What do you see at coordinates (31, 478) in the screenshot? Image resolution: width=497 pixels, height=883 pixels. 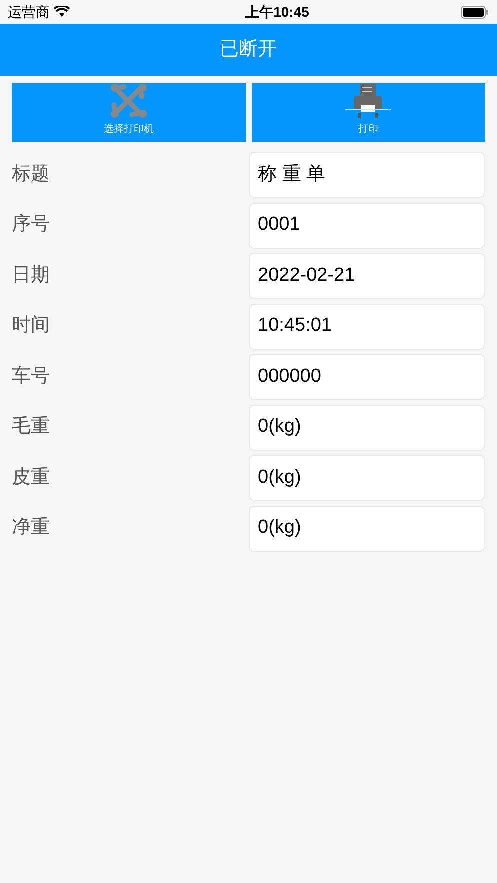 I see `field-label: 皮重` at bounding box center [31, 478].